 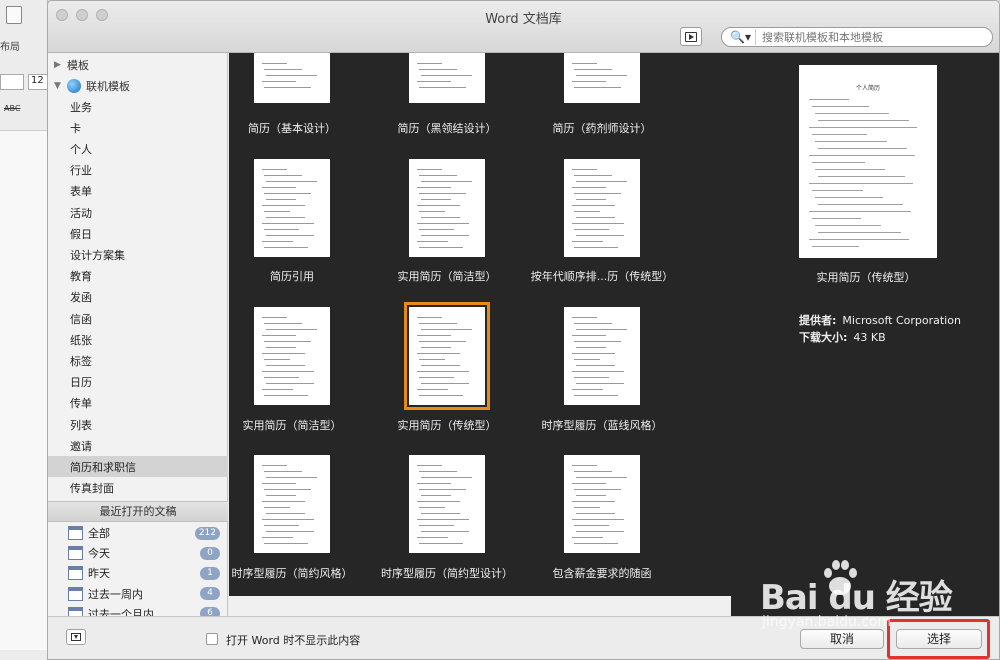 I want to click on template-caption: 时序型履历（简约风格）, so click(x=298, y=573).